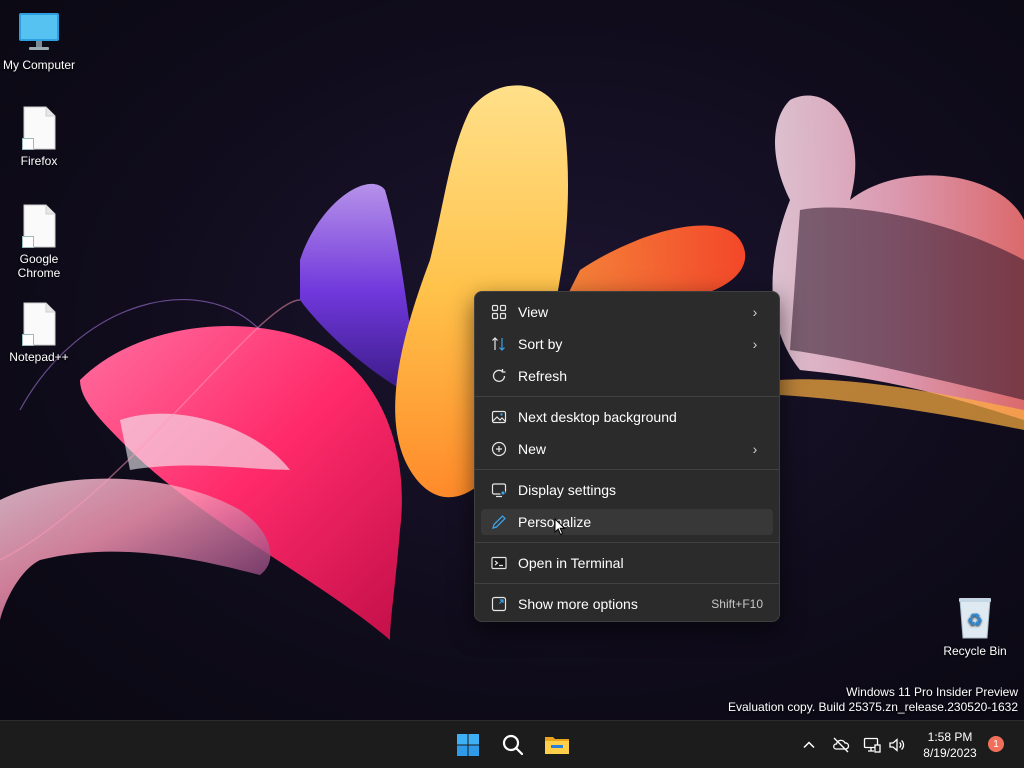  Describe the element at coordinates (996, 744) in the screenshot. I see `notification-badge: 1` at that location.